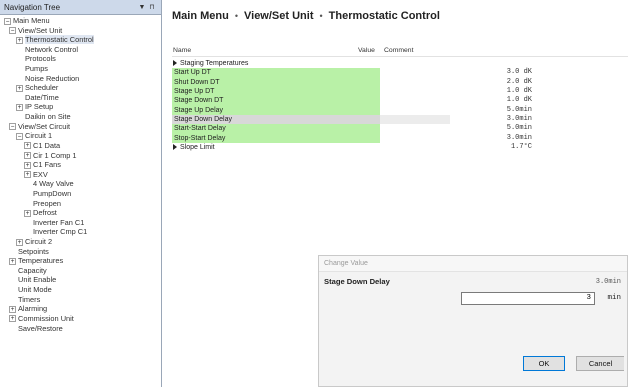  I want to click on tree-item-exv: + EXV, so click(80, 175).